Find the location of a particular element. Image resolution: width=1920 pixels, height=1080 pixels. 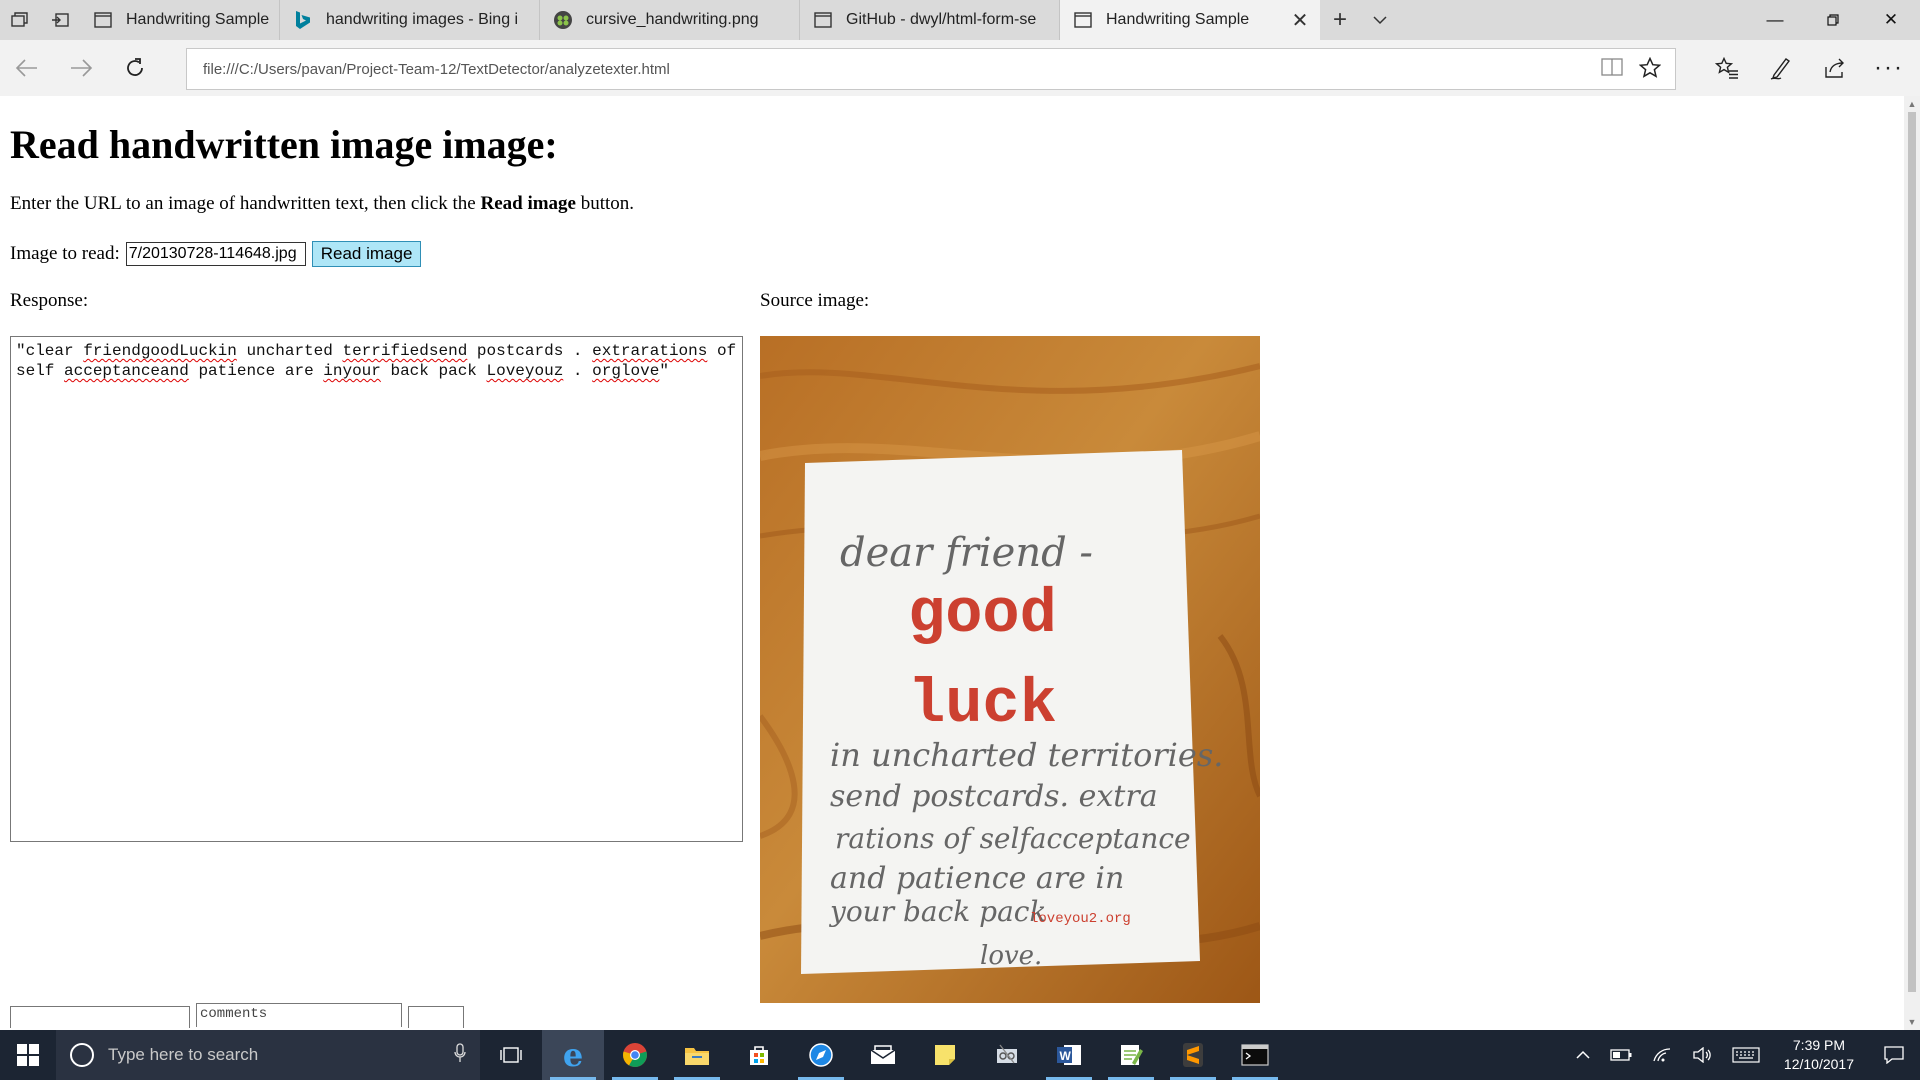

store-taskbar-icon is located at coordinates (759, 1055).